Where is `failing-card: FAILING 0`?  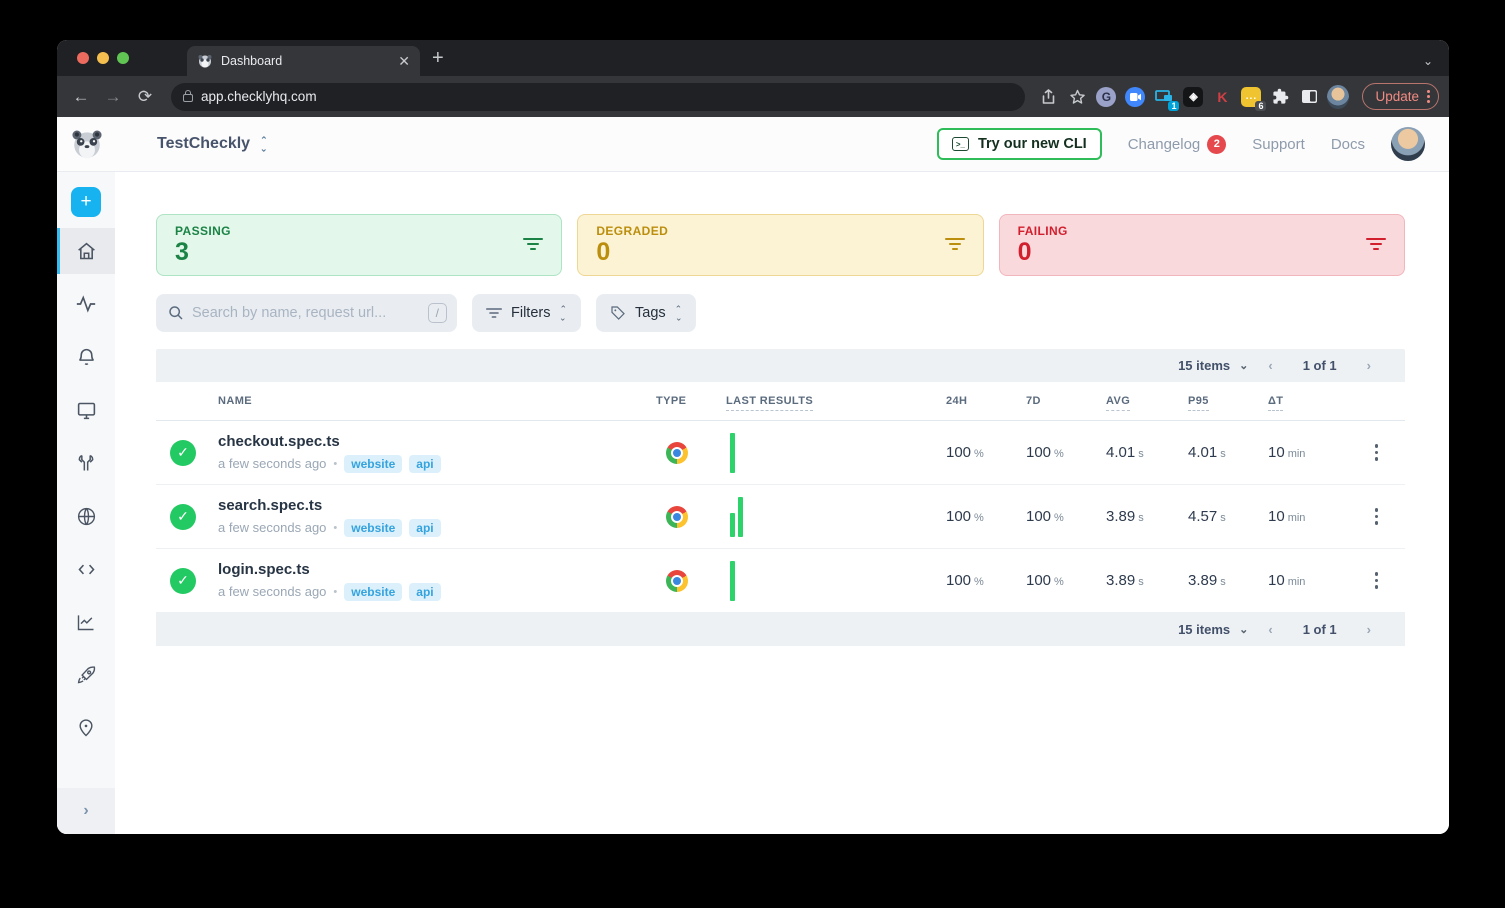
failing-card: FAILING 0 is located at coordinates (1201, 245).